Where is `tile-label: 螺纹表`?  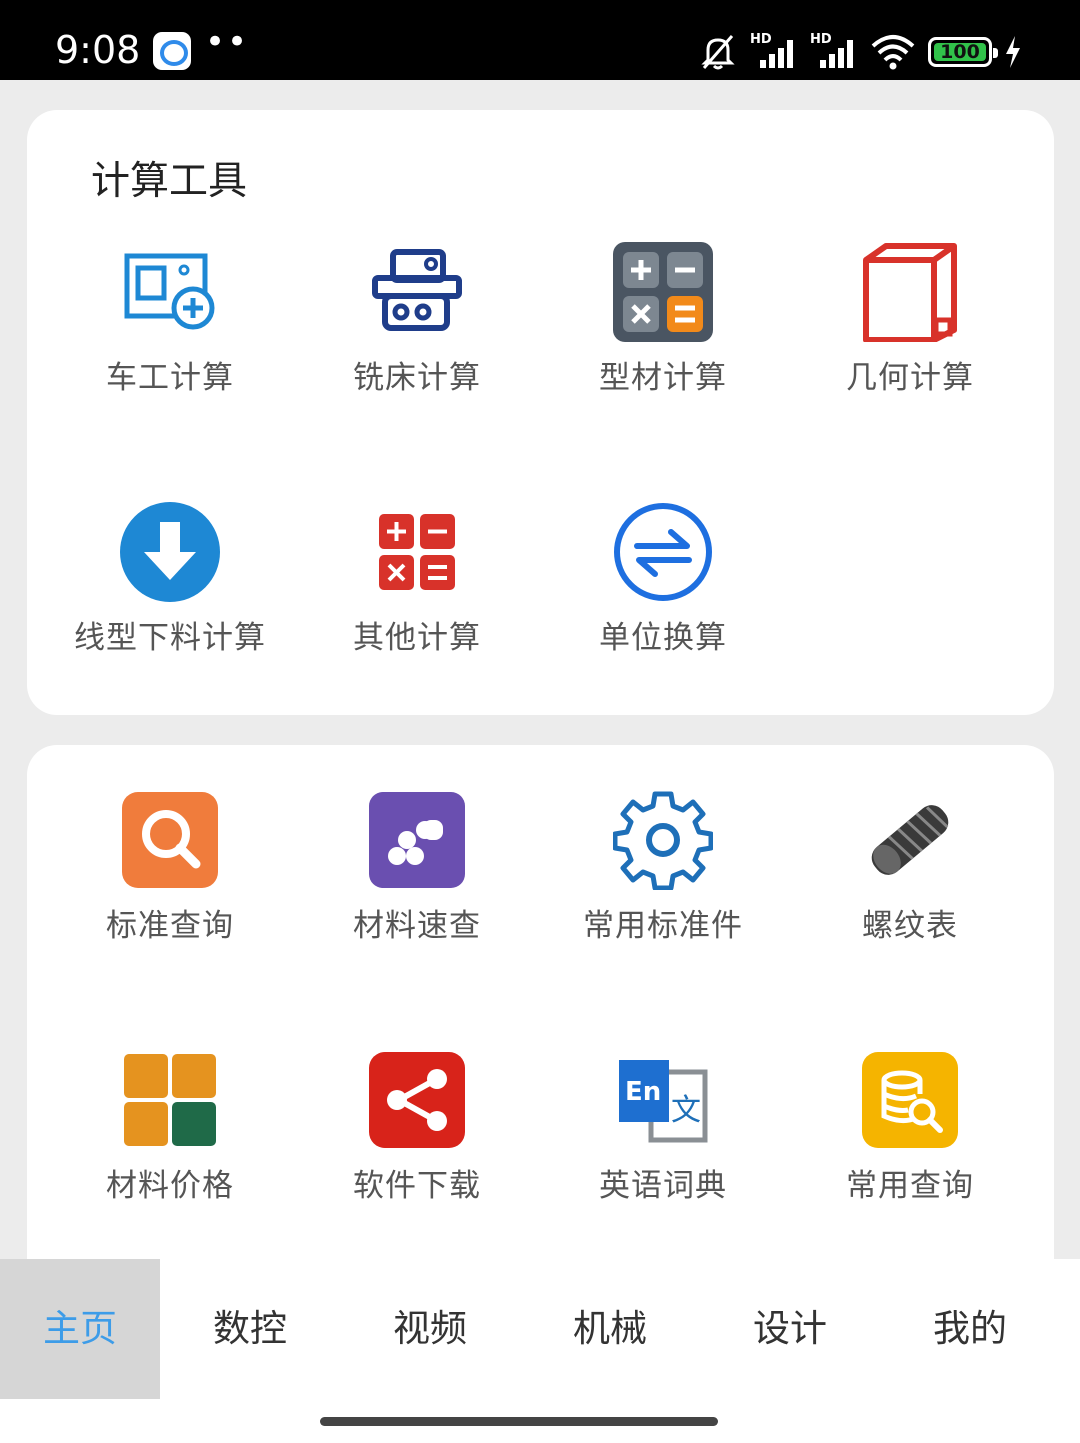 tile-label: 螺纹表 is located at coordinates (910, 926).